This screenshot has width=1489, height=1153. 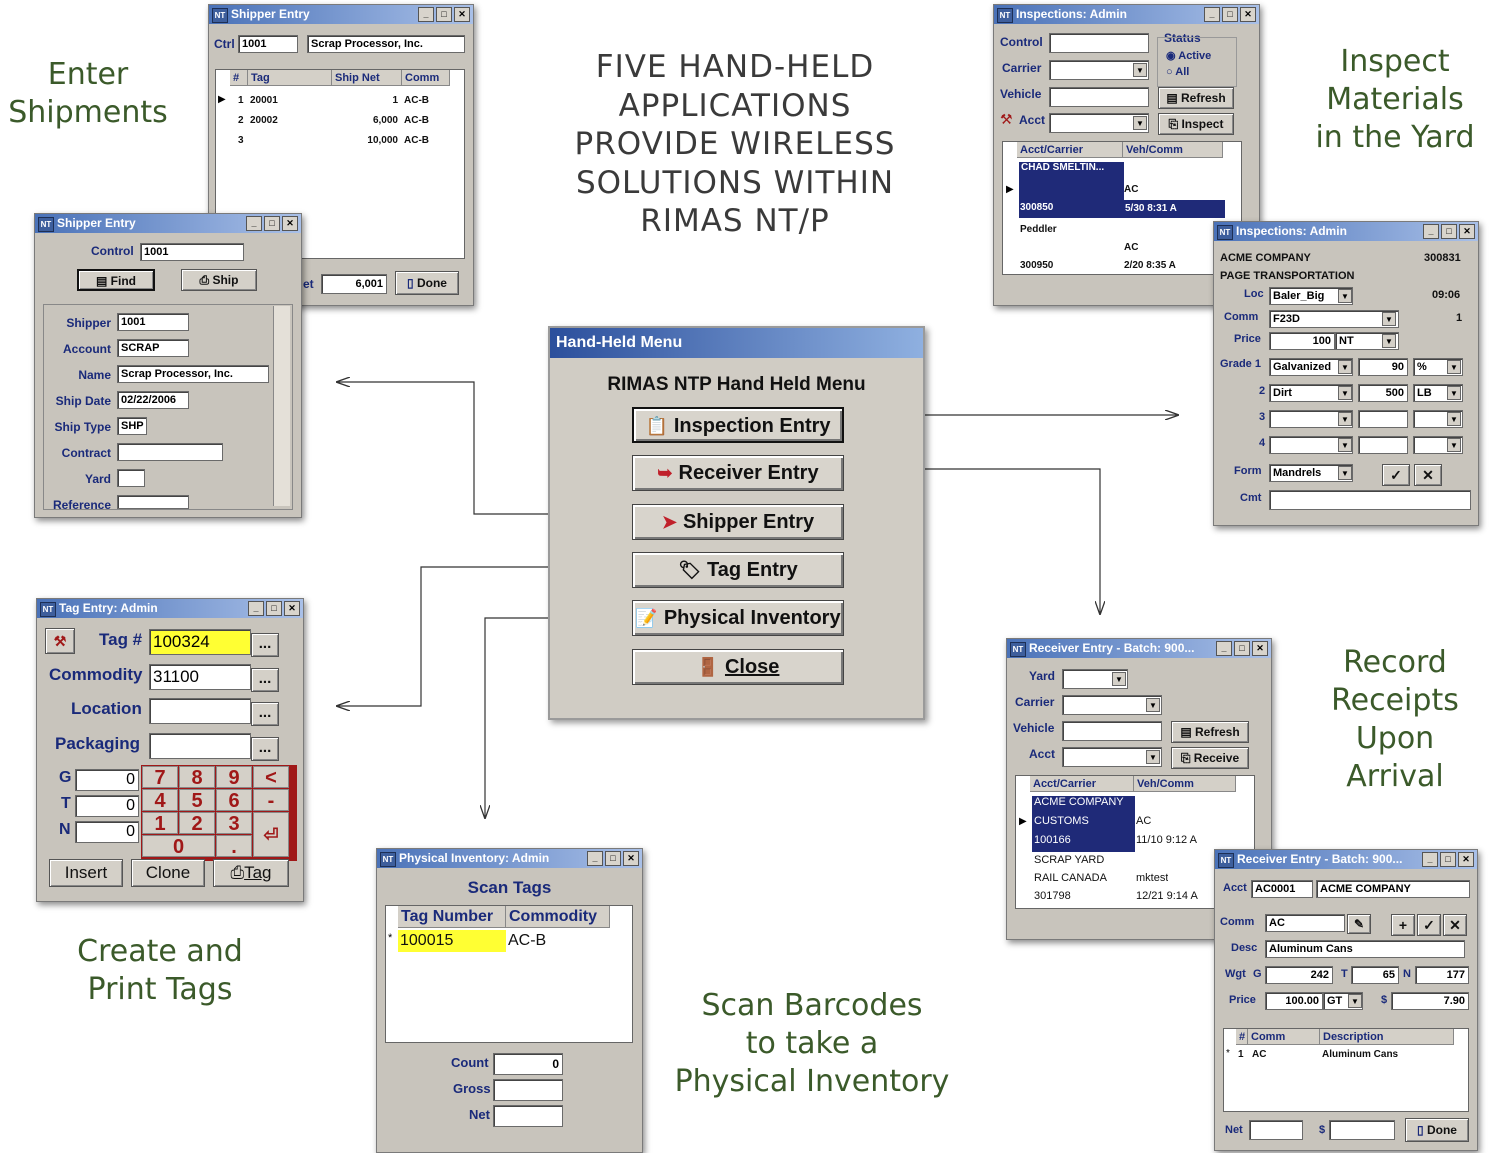 I want to click on t-field: 0, so click(x=107, y=806).